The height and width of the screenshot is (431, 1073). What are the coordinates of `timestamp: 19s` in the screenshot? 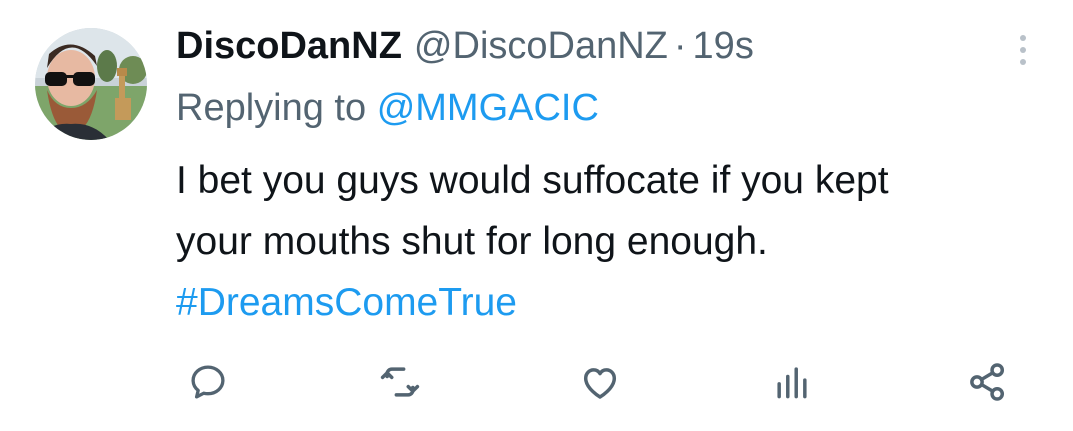 It's located at (723, 46).